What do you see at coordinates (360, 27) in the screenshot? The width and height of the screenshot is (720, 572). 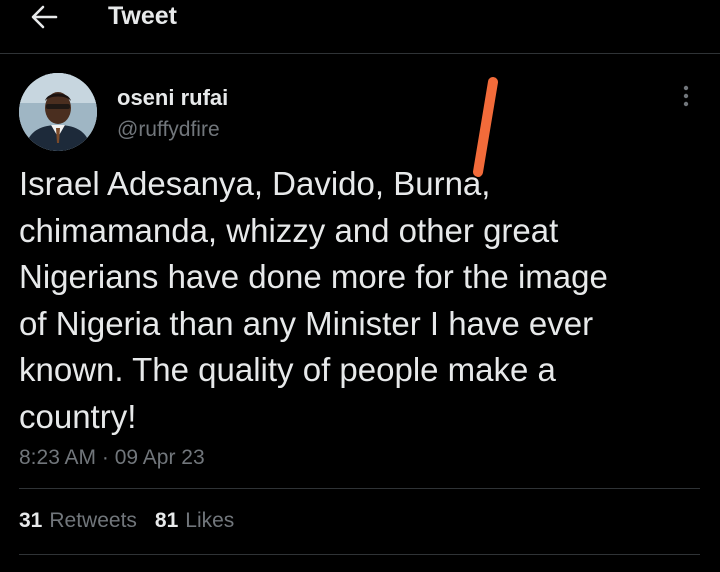 I see `top-bar: Tweet` at bounding box center [360, 27].